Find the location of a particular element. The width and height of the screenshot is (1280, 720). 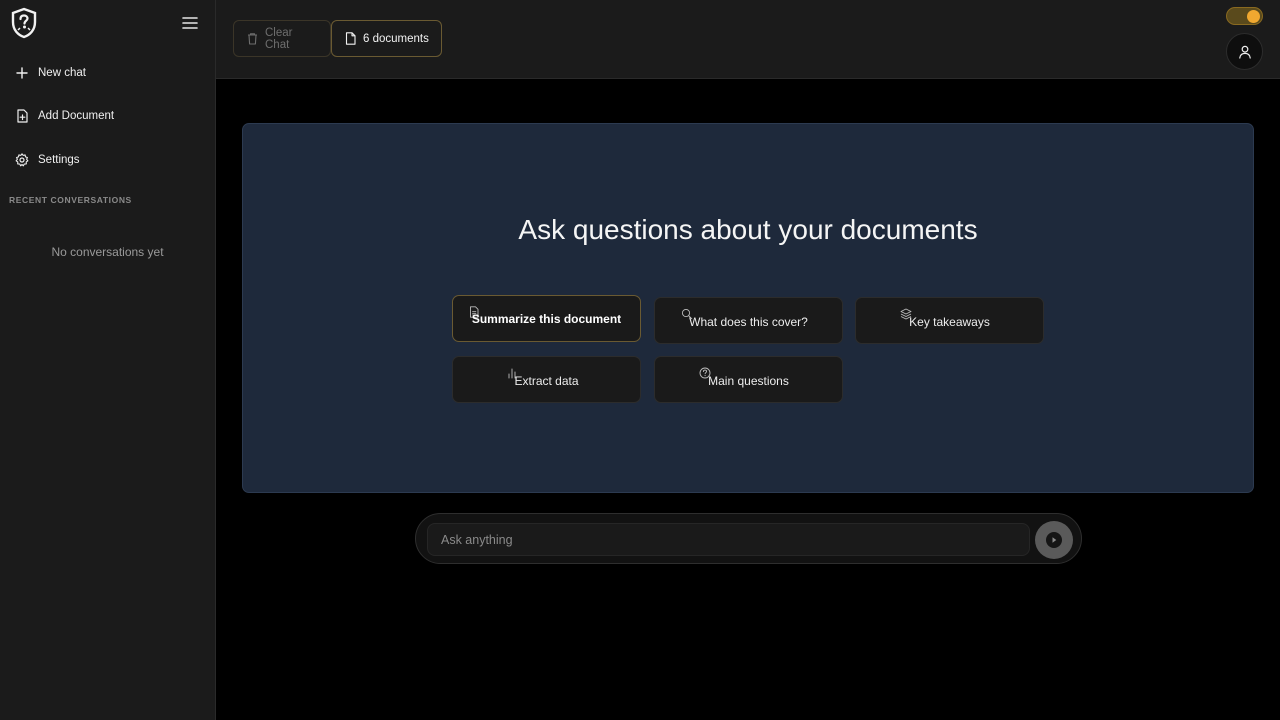

user-icon is located at coordinates (1245, 52).